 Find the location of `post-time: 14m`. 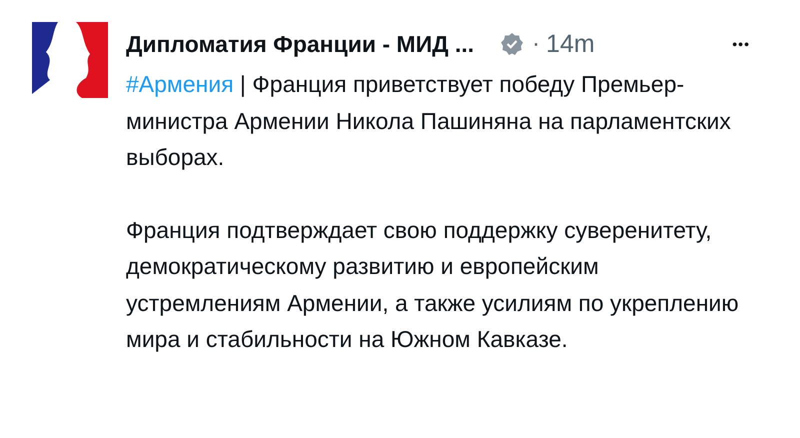

post-time: 14m is located at coordinates (570, 44).